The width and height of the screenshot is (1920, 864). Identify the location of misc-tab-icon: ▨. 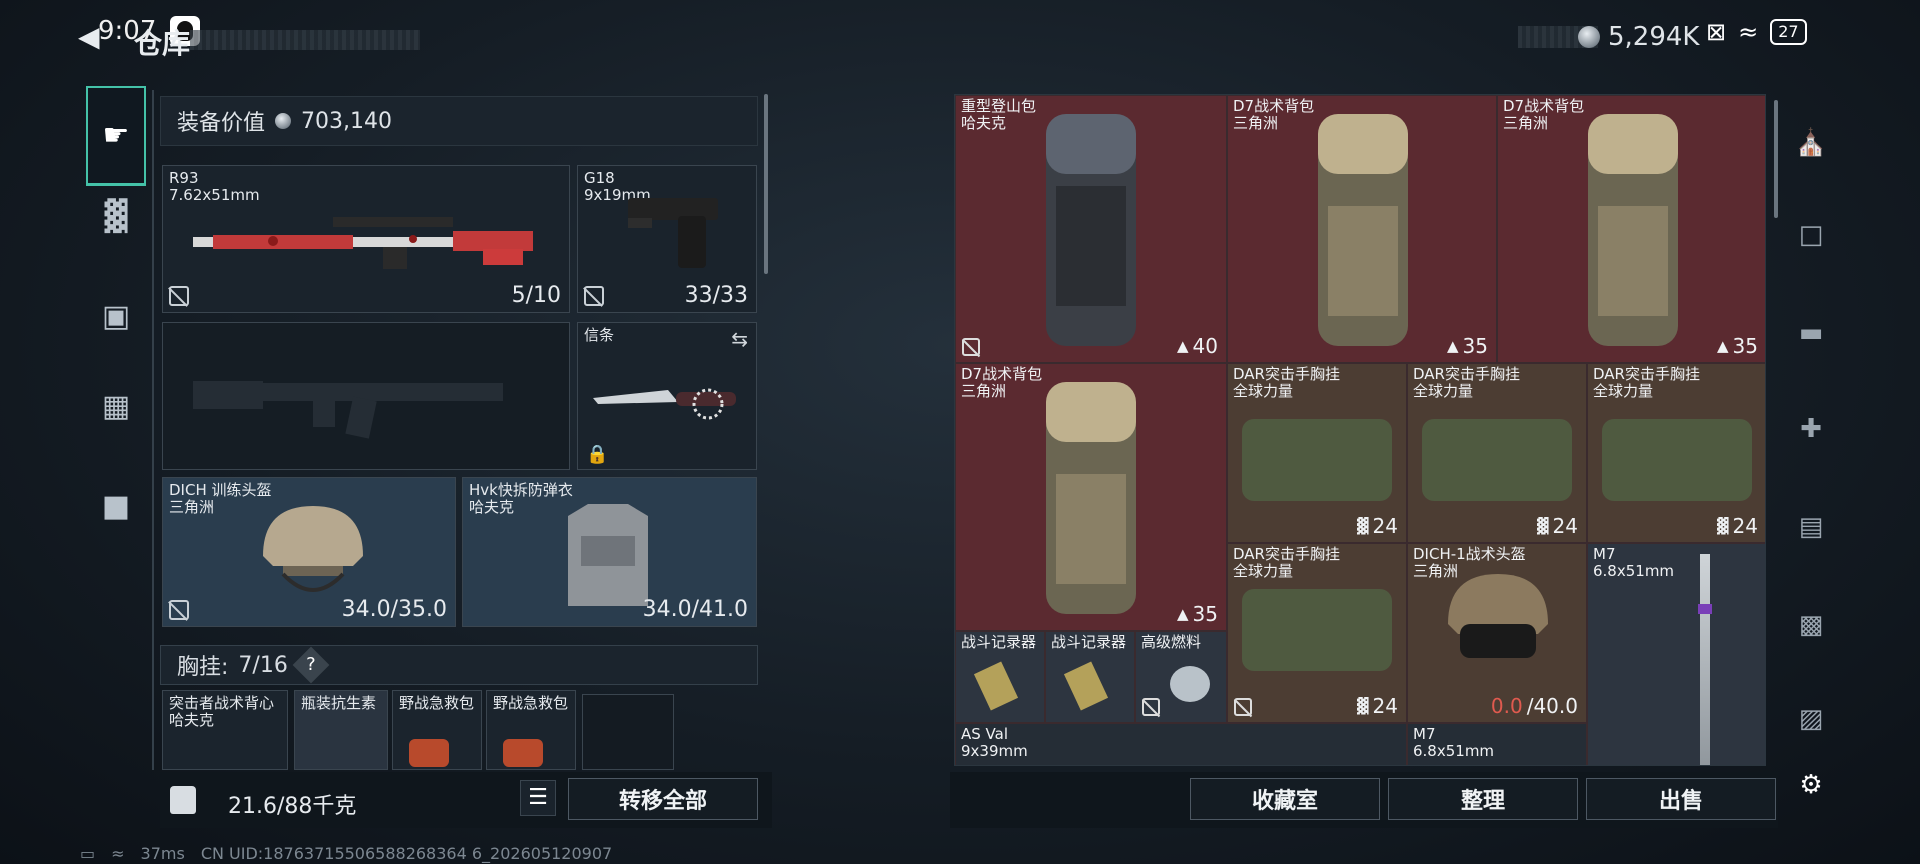
(1811, 719).